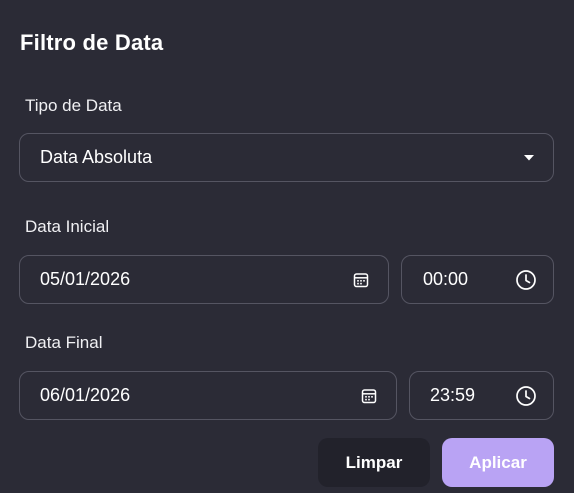 The image size is (574, 493). What do you see at coordinates (446, 279) in the screenshot?
I see `start-time-value: 00:00` at bounding box center [446, 279].